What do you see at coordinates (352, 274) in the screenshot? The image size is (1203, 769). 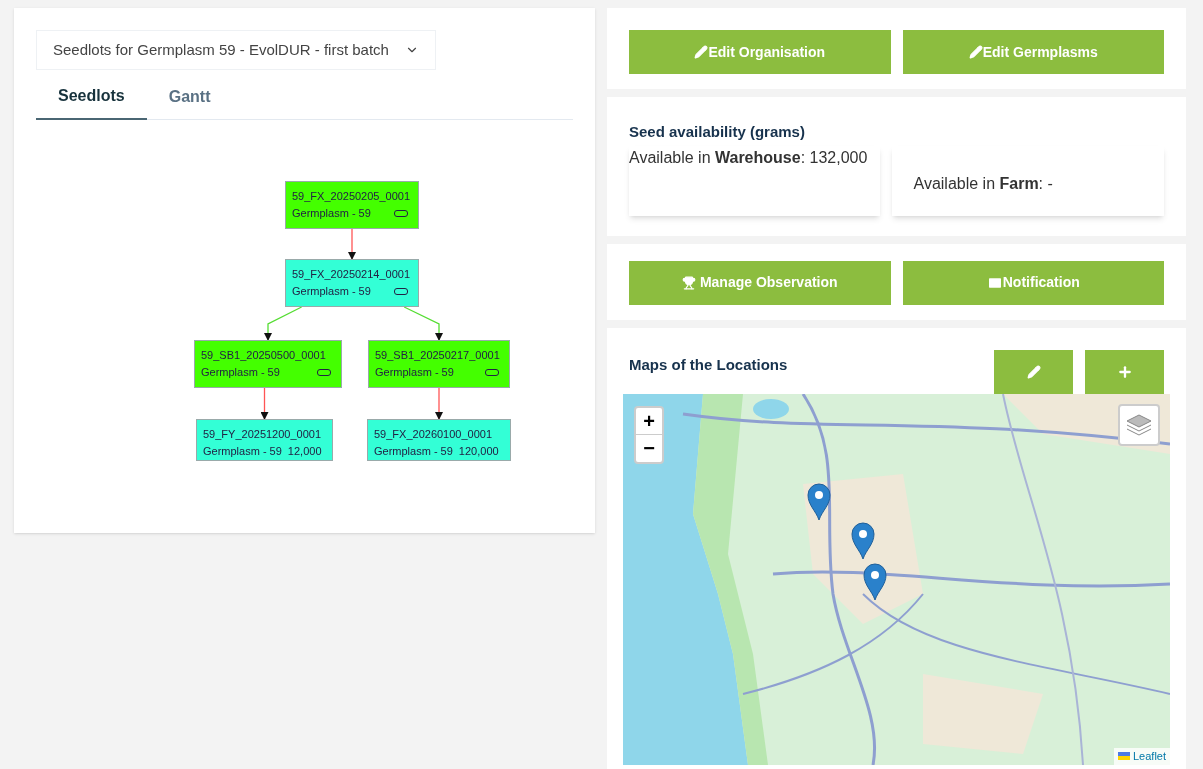 I see `seedlot-code: 59_FX_20250214_0001` at bounding box center [352, 274].